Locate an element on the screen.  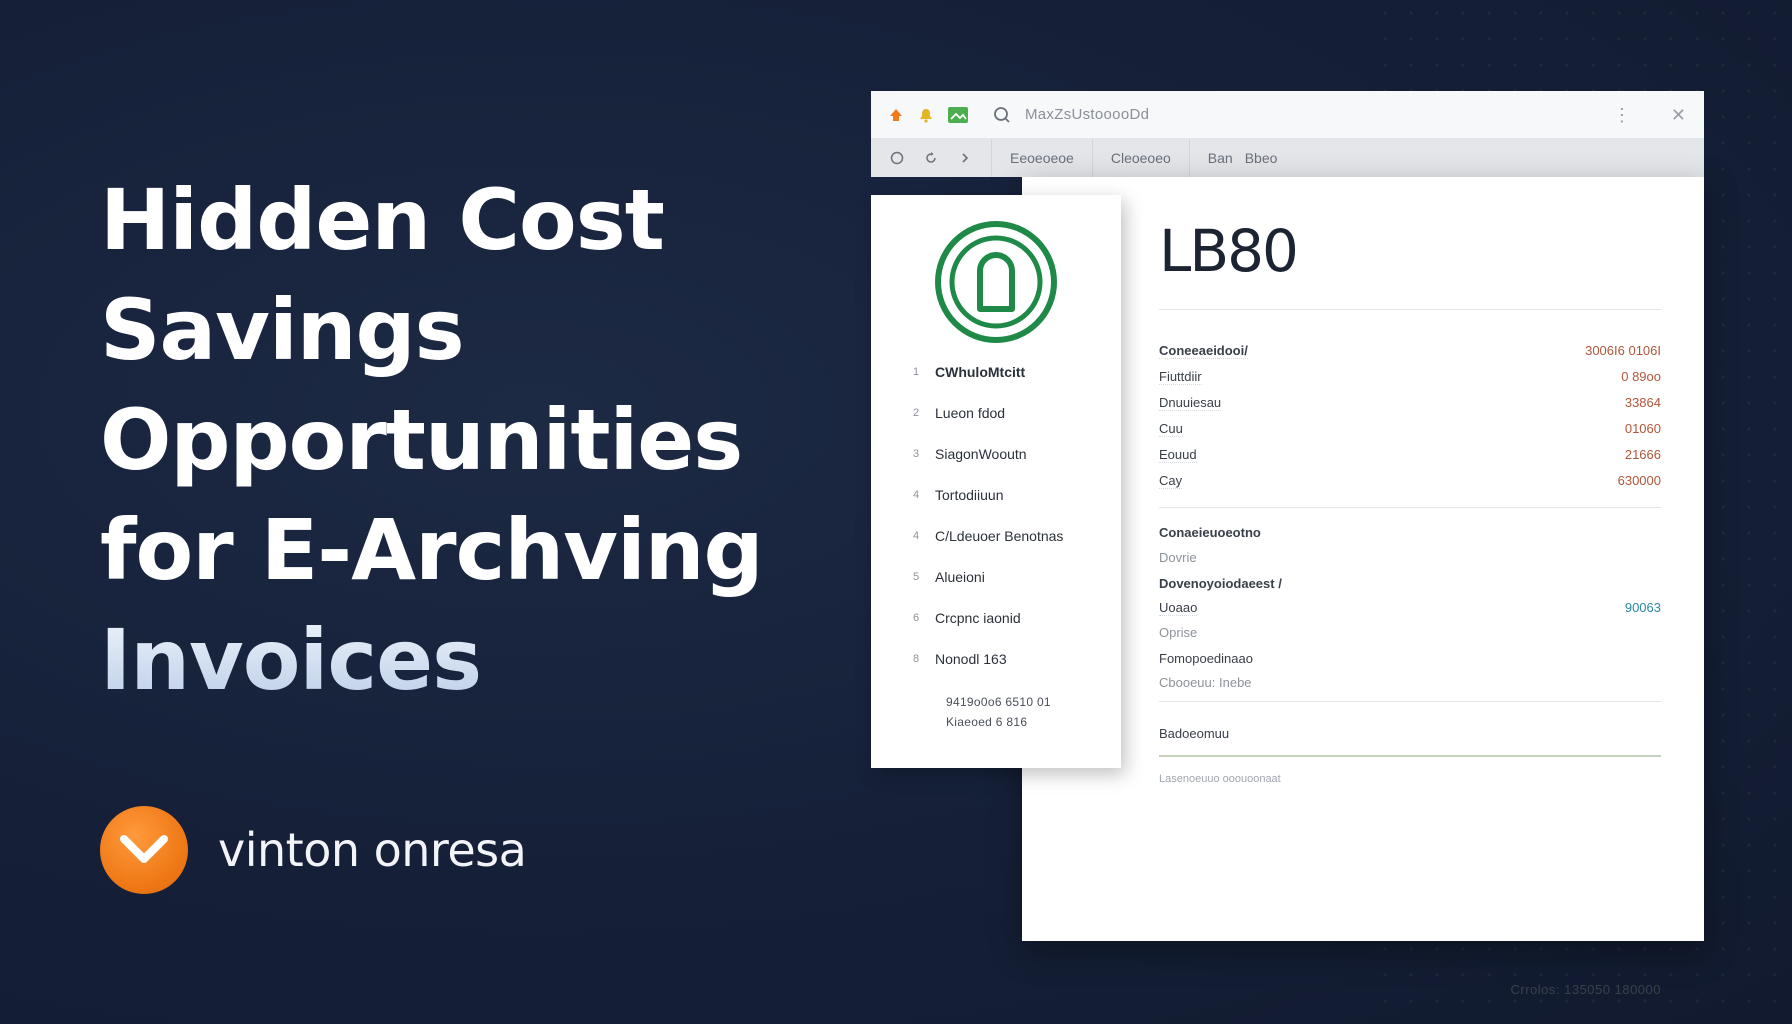
title-bar: MaxZsUstooooDd ⋮ ✕ is located at coordinates (1287, 115).